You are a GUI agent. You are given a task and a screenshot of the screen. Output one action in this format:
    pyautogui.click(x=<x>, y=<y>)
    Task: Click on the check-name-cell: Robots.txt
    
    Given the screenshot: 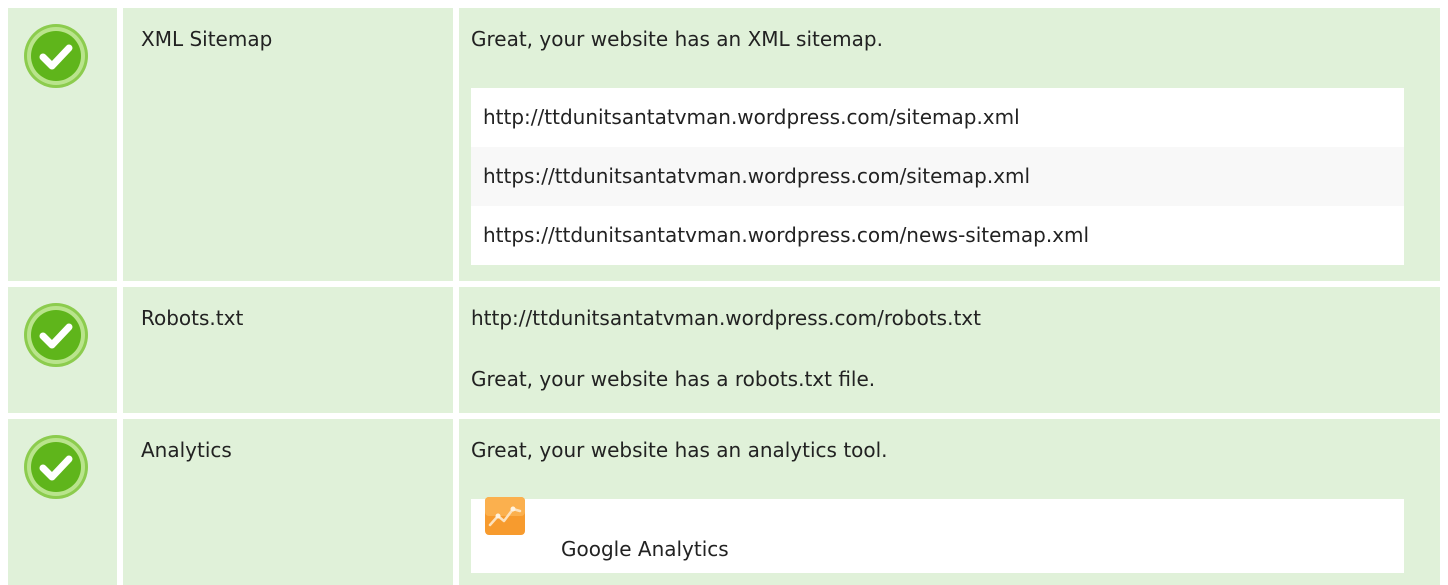 What is the action you would take?
    pyautogui.click(x=288, y=350)
    